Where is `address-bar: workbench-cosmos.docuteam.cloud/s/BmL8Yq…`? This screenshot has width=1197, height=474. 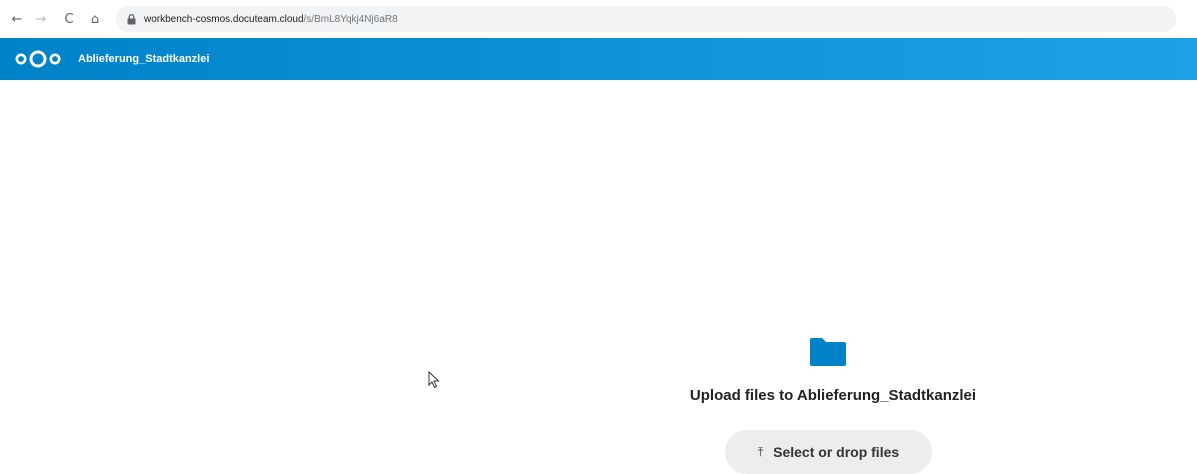
address-bar: workbench-cosmos.docuteam.cloud/s/BmL8Yq… is located at coordinates (646, 19).